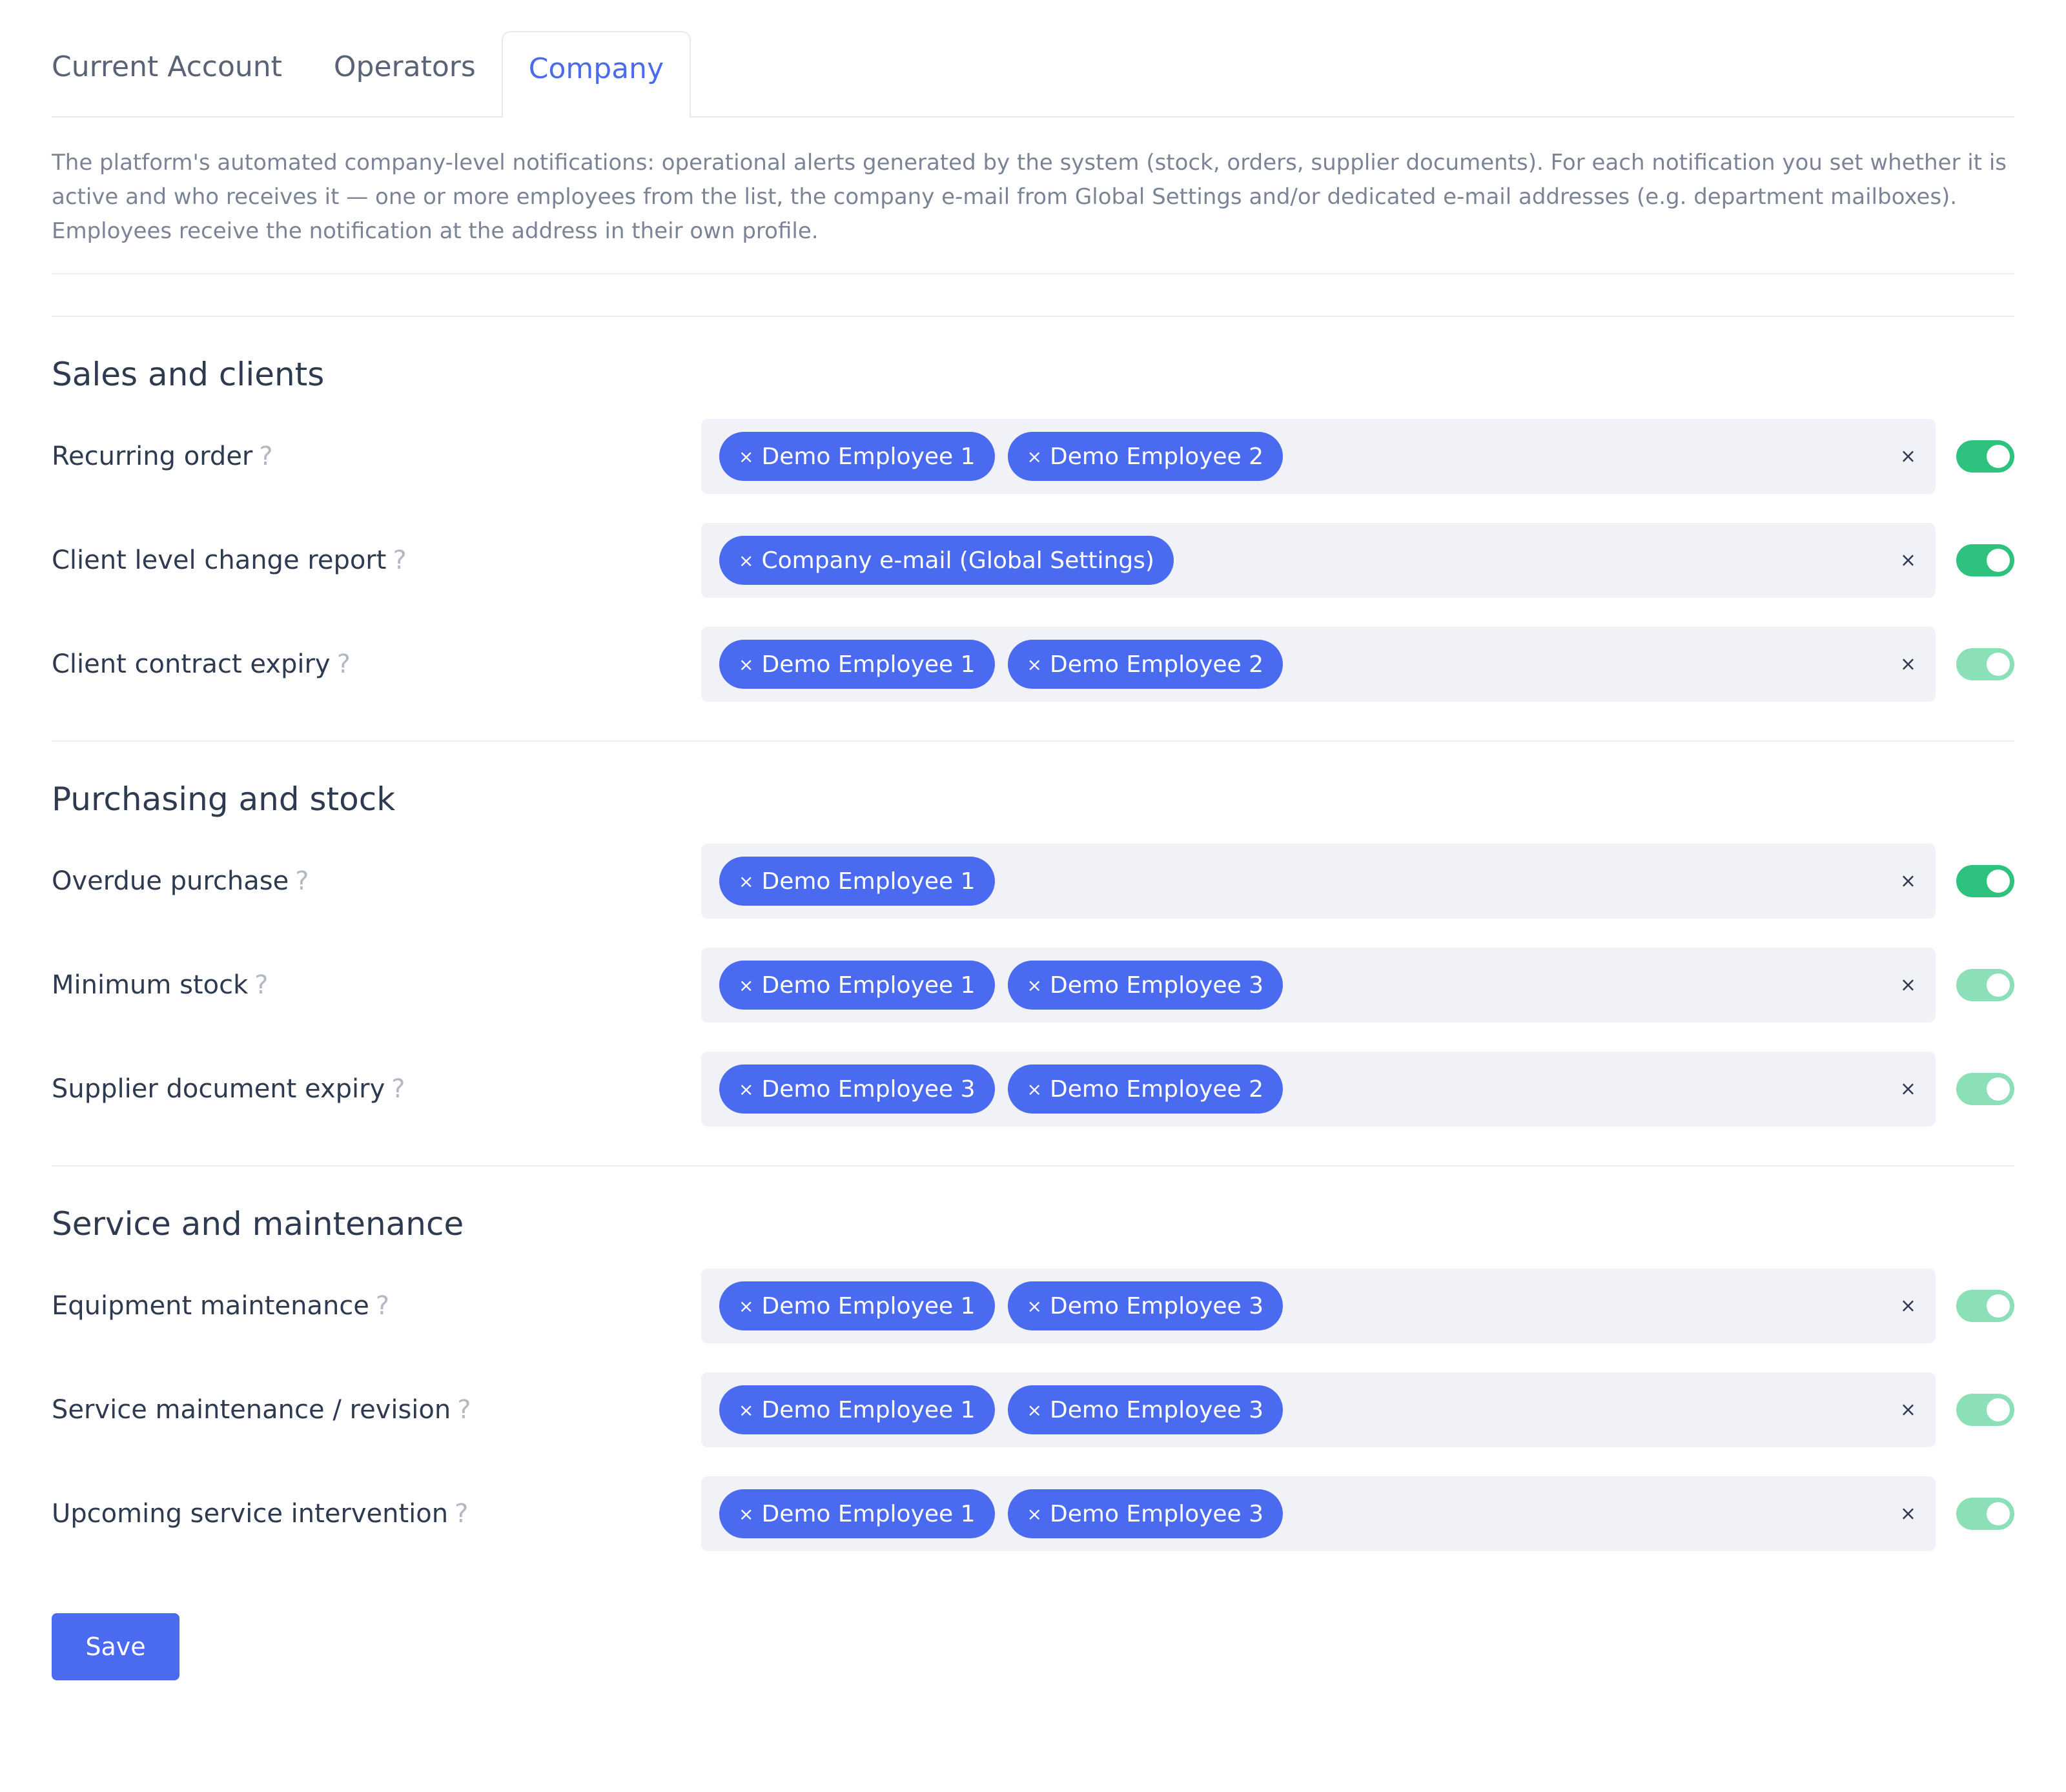 The width and height of the screenshot is (2066, 1792). What do you see at coordinates (596, 74) in the screenshot?
I see `tab-company: Company` at bounding box center [596, 74].